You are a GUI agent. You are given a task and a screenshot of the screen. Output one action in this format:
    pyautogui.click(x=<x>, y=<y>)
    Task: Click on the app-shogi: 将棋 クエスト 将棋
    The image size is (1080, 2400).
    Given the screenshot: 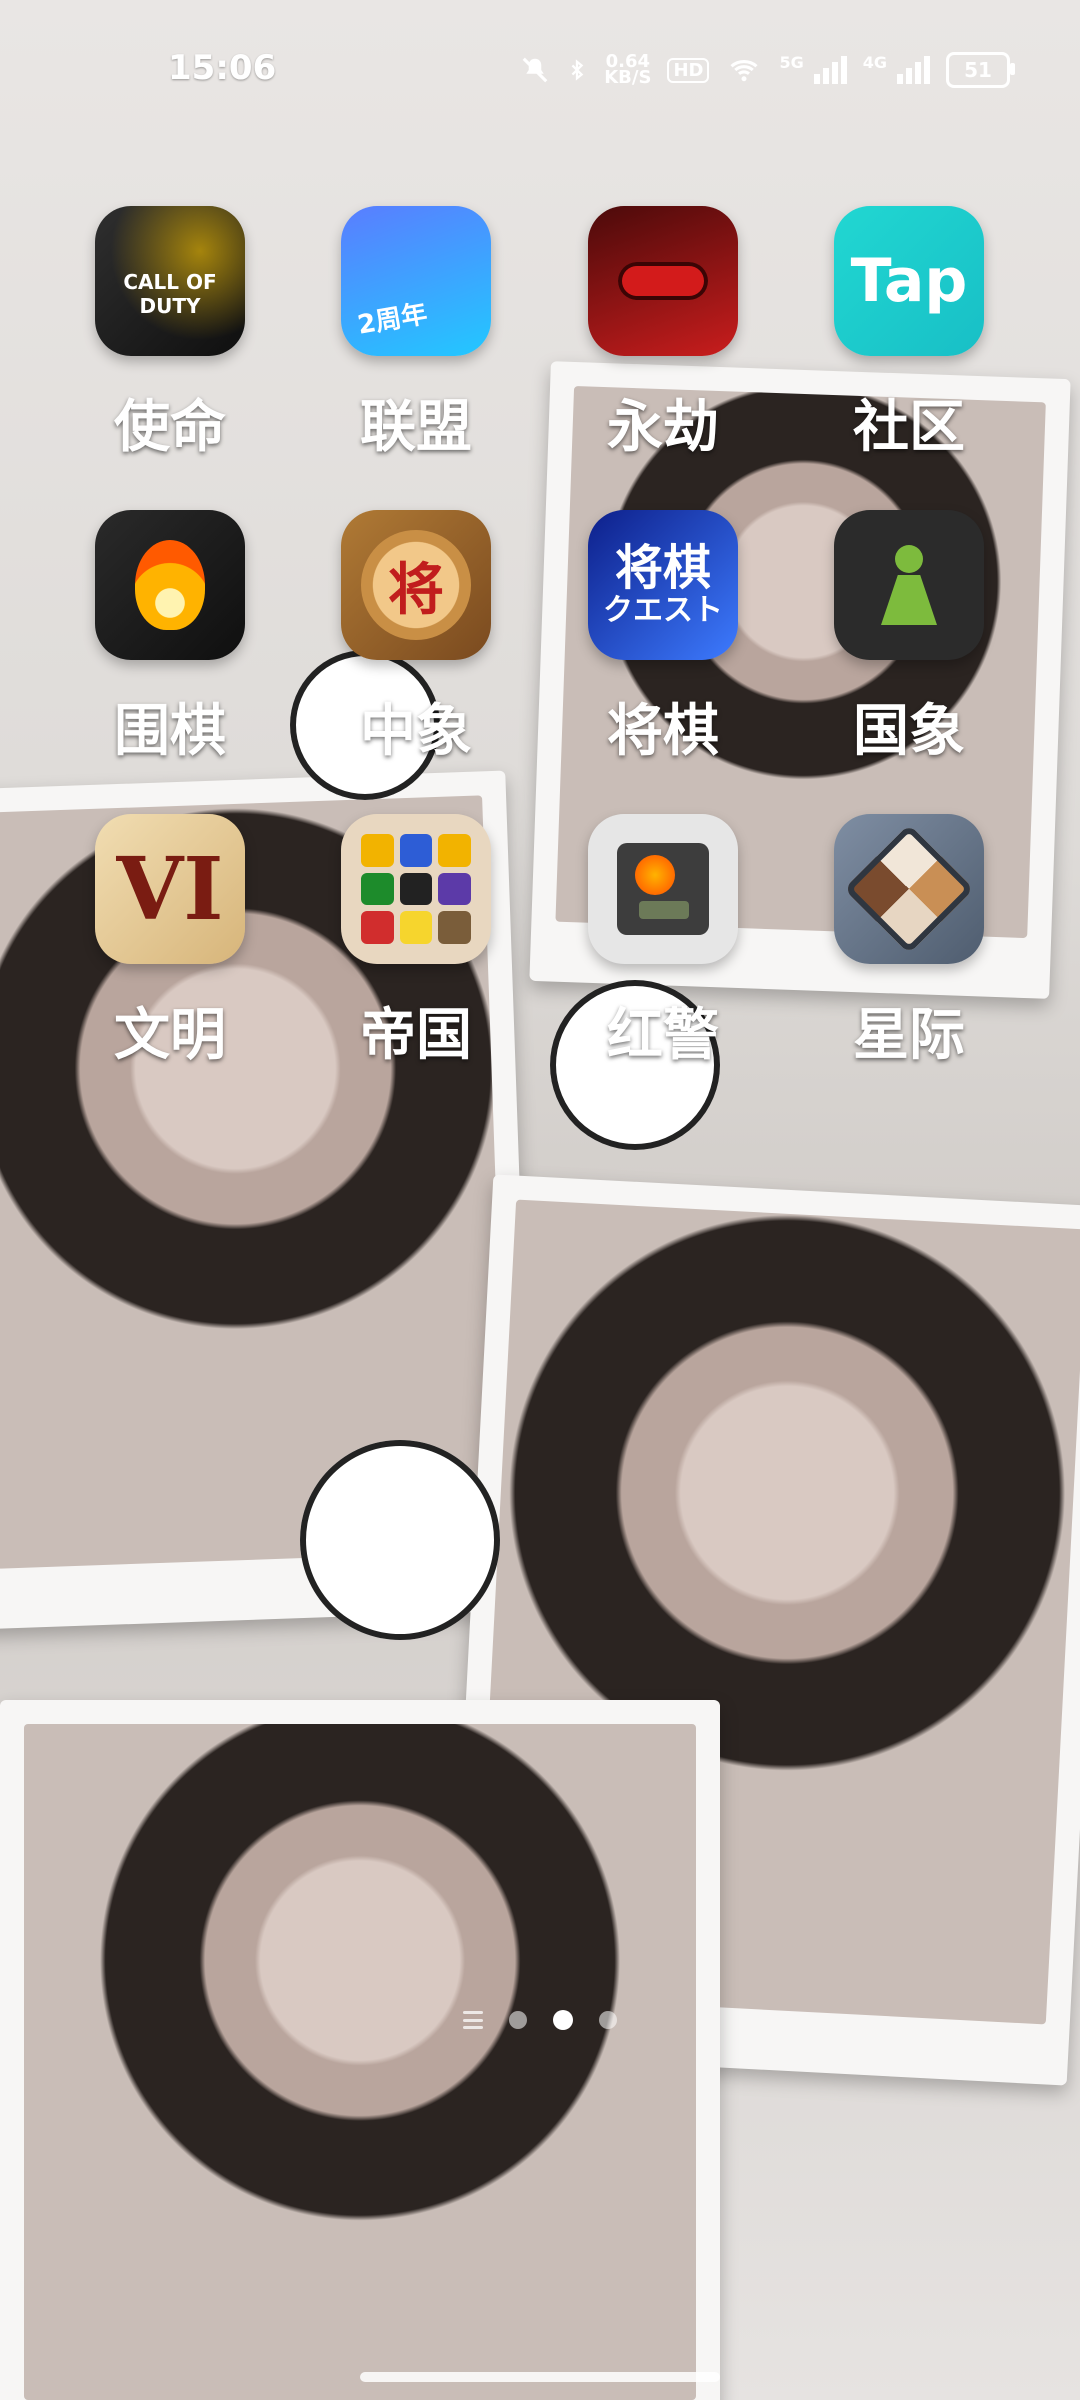 What is the action you would take?
    pyautogui.click(x=663, y=645)
    